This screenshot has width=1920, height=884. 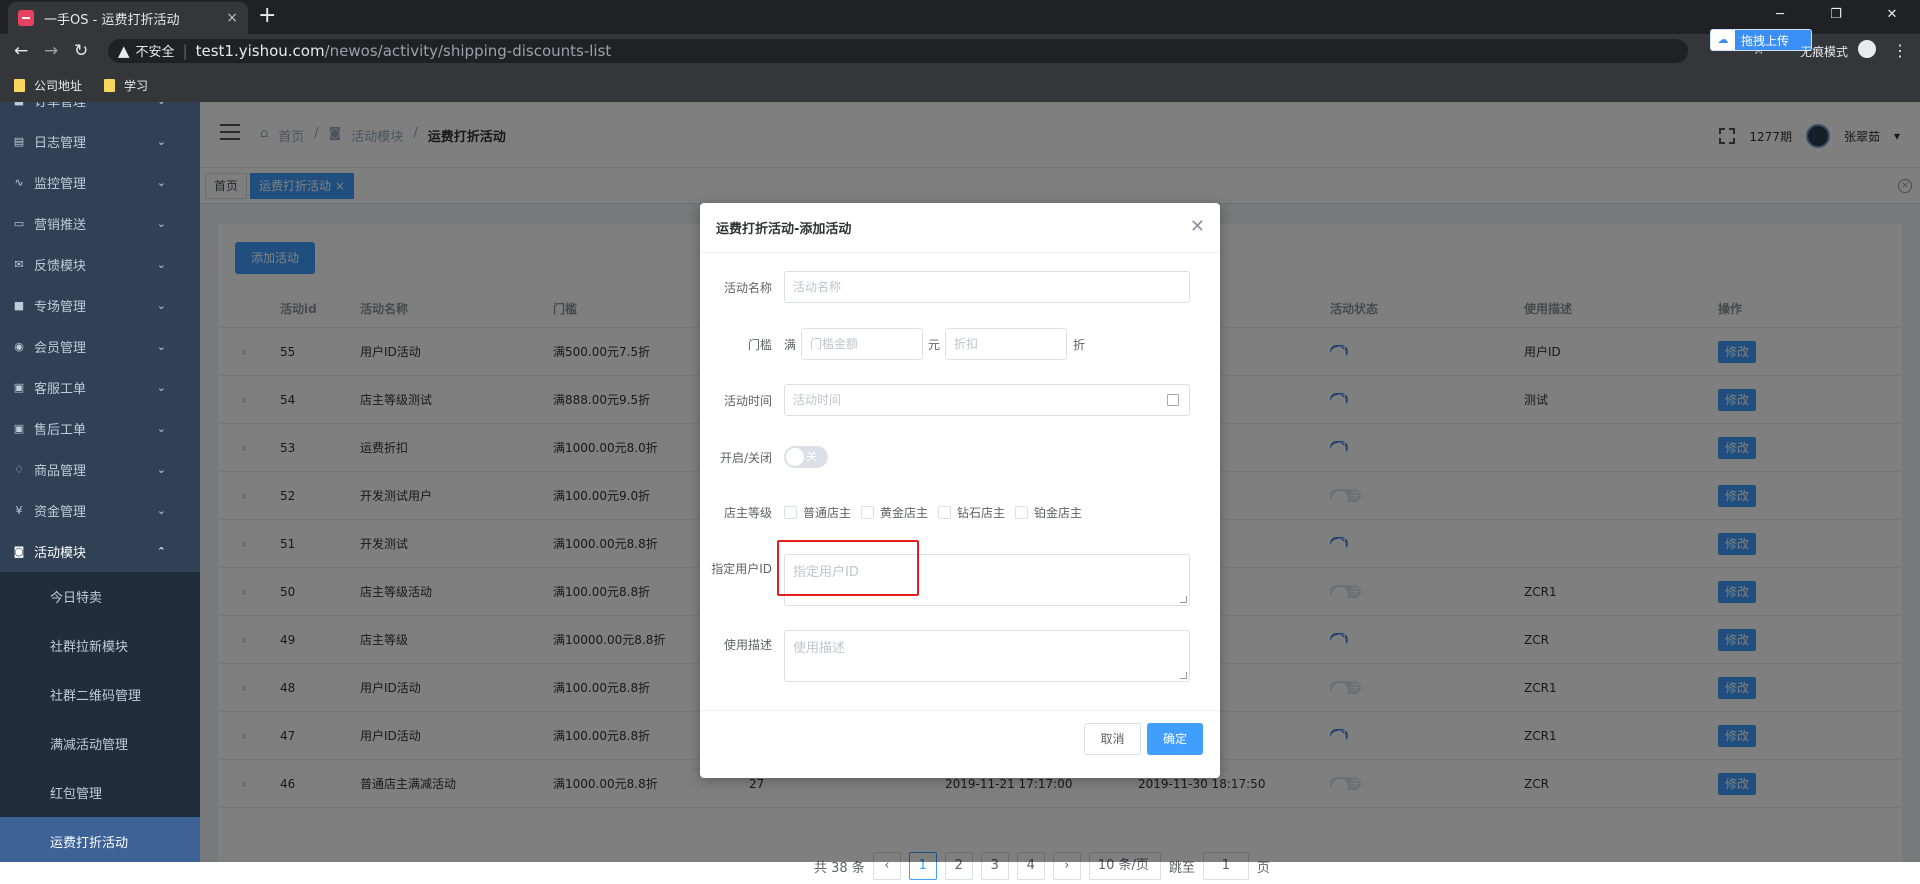 I want to click on level-checkbox: 普通店主, so click(x=817, y=512).